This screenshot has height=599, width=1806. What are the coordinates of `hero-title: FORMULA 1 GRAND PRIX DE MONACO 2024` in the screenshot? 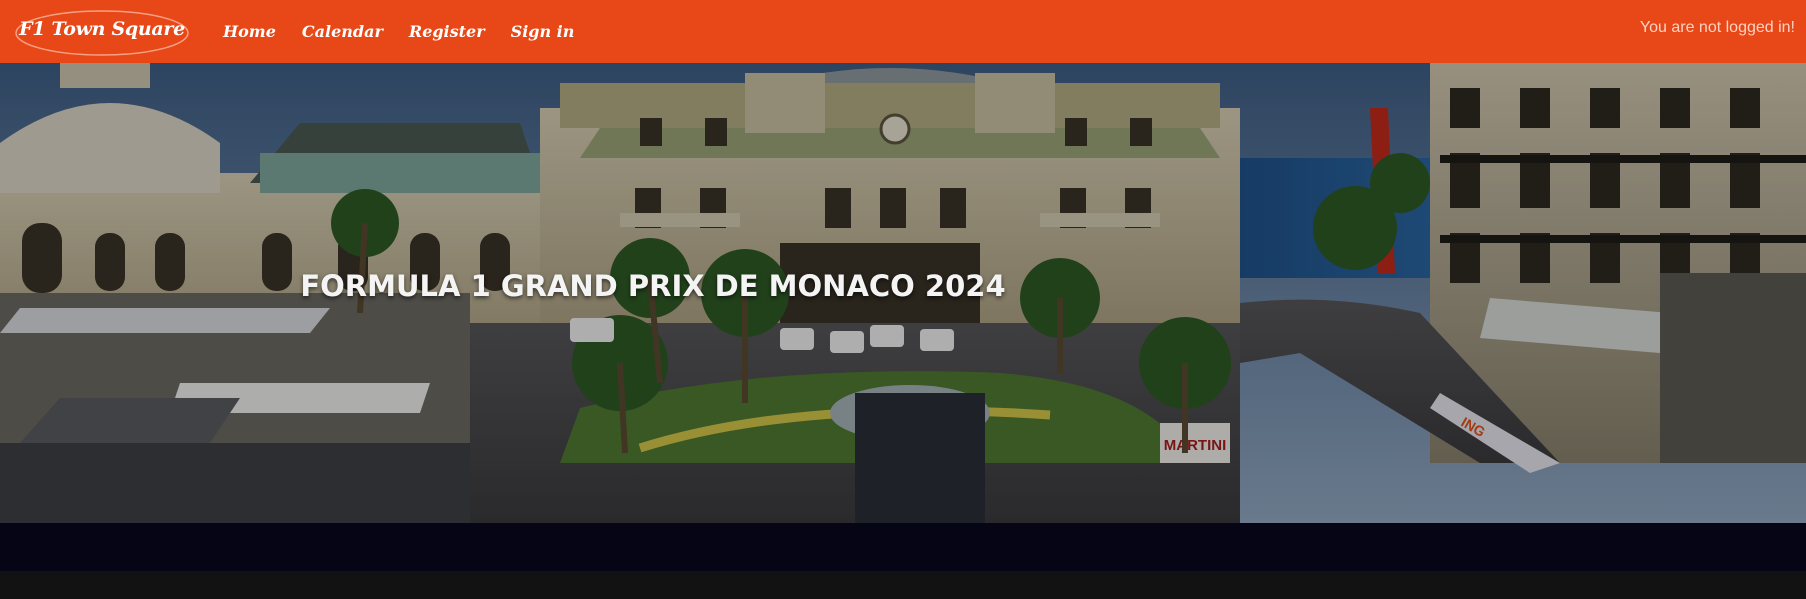 It's located at (653, 286).